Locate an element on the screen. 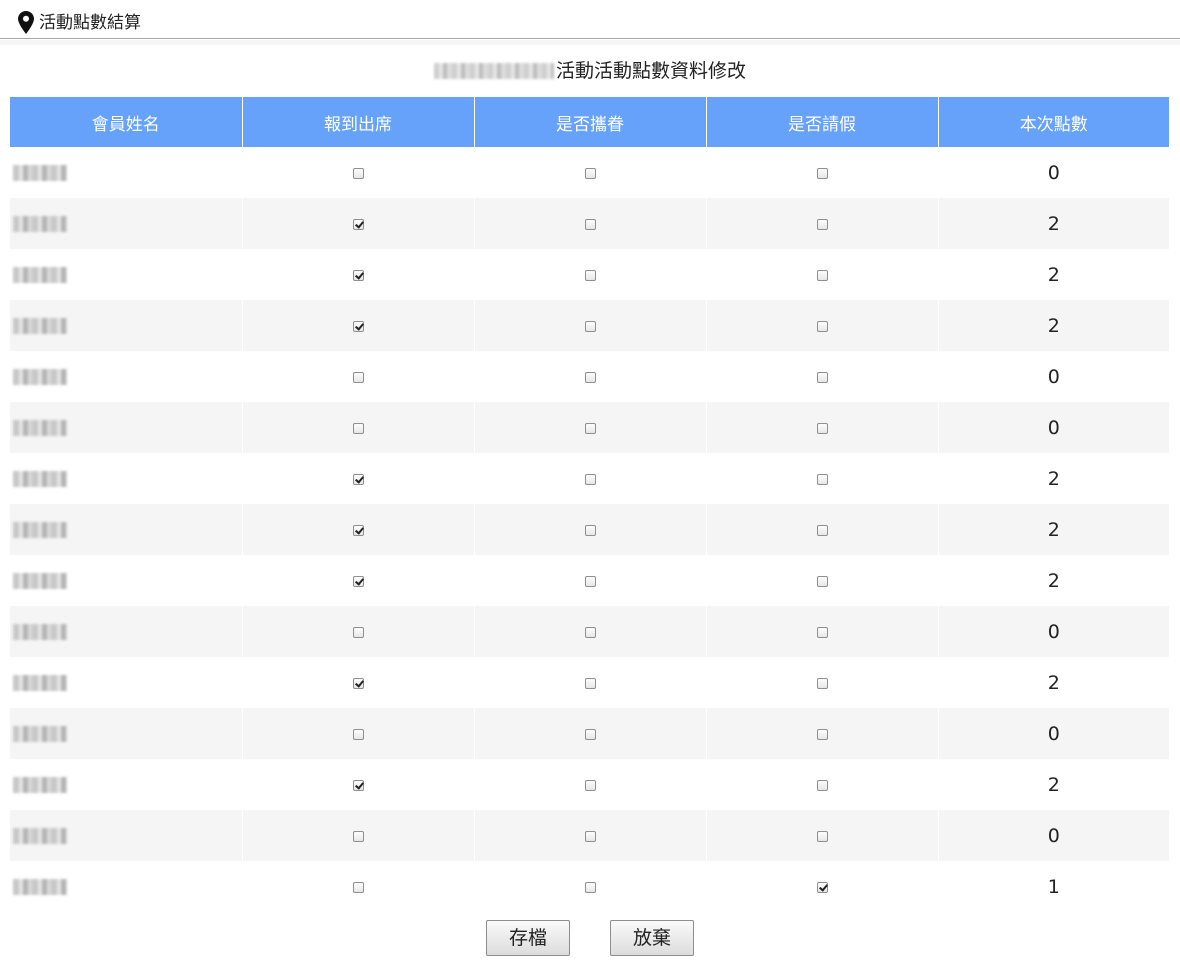 This screenshot has height=967, width=1180. column-header-member-name: 會員姓名 is located at coordinates (126, 122).